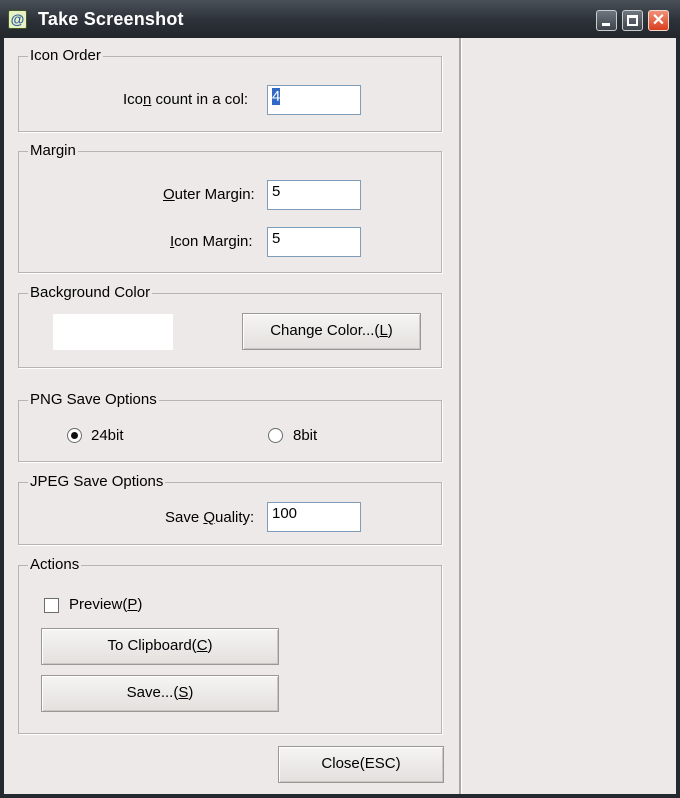  I want to click on background-color-title: Background Color, so click(90, 293).